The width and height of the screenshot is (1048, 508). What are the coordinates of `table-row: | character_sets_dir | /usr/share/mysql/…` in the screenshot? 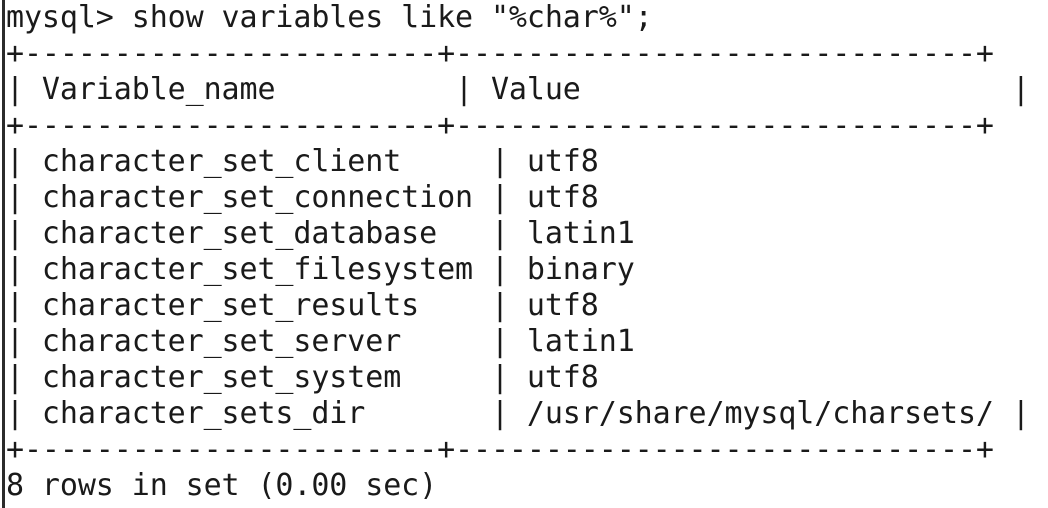 It's located at (518, 413).